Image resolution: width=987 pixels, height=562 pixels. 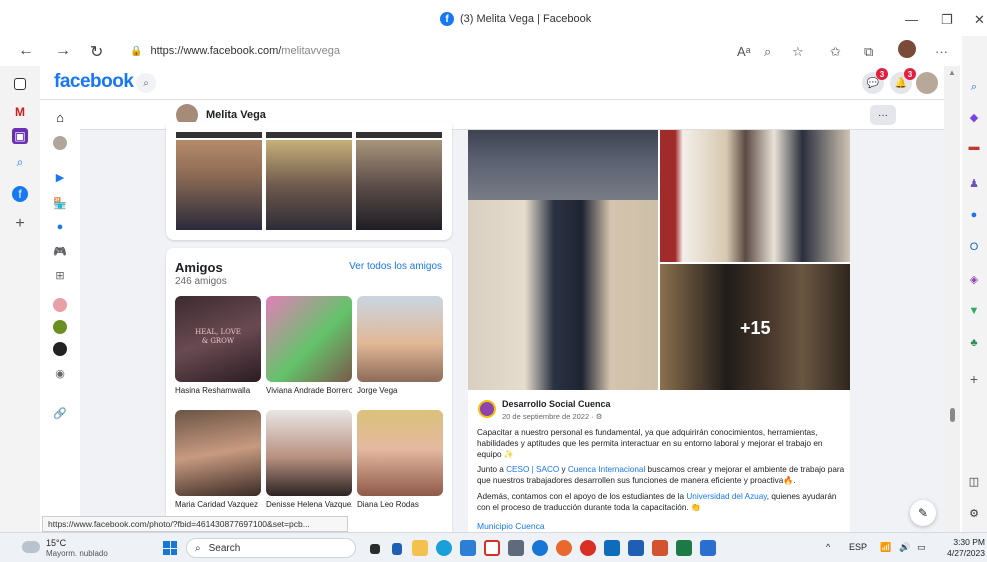 What do you see at coordinates (60, 251) in the screenshot?
I see `gaming-icon: 🎮` at bounding box center [60, 251].